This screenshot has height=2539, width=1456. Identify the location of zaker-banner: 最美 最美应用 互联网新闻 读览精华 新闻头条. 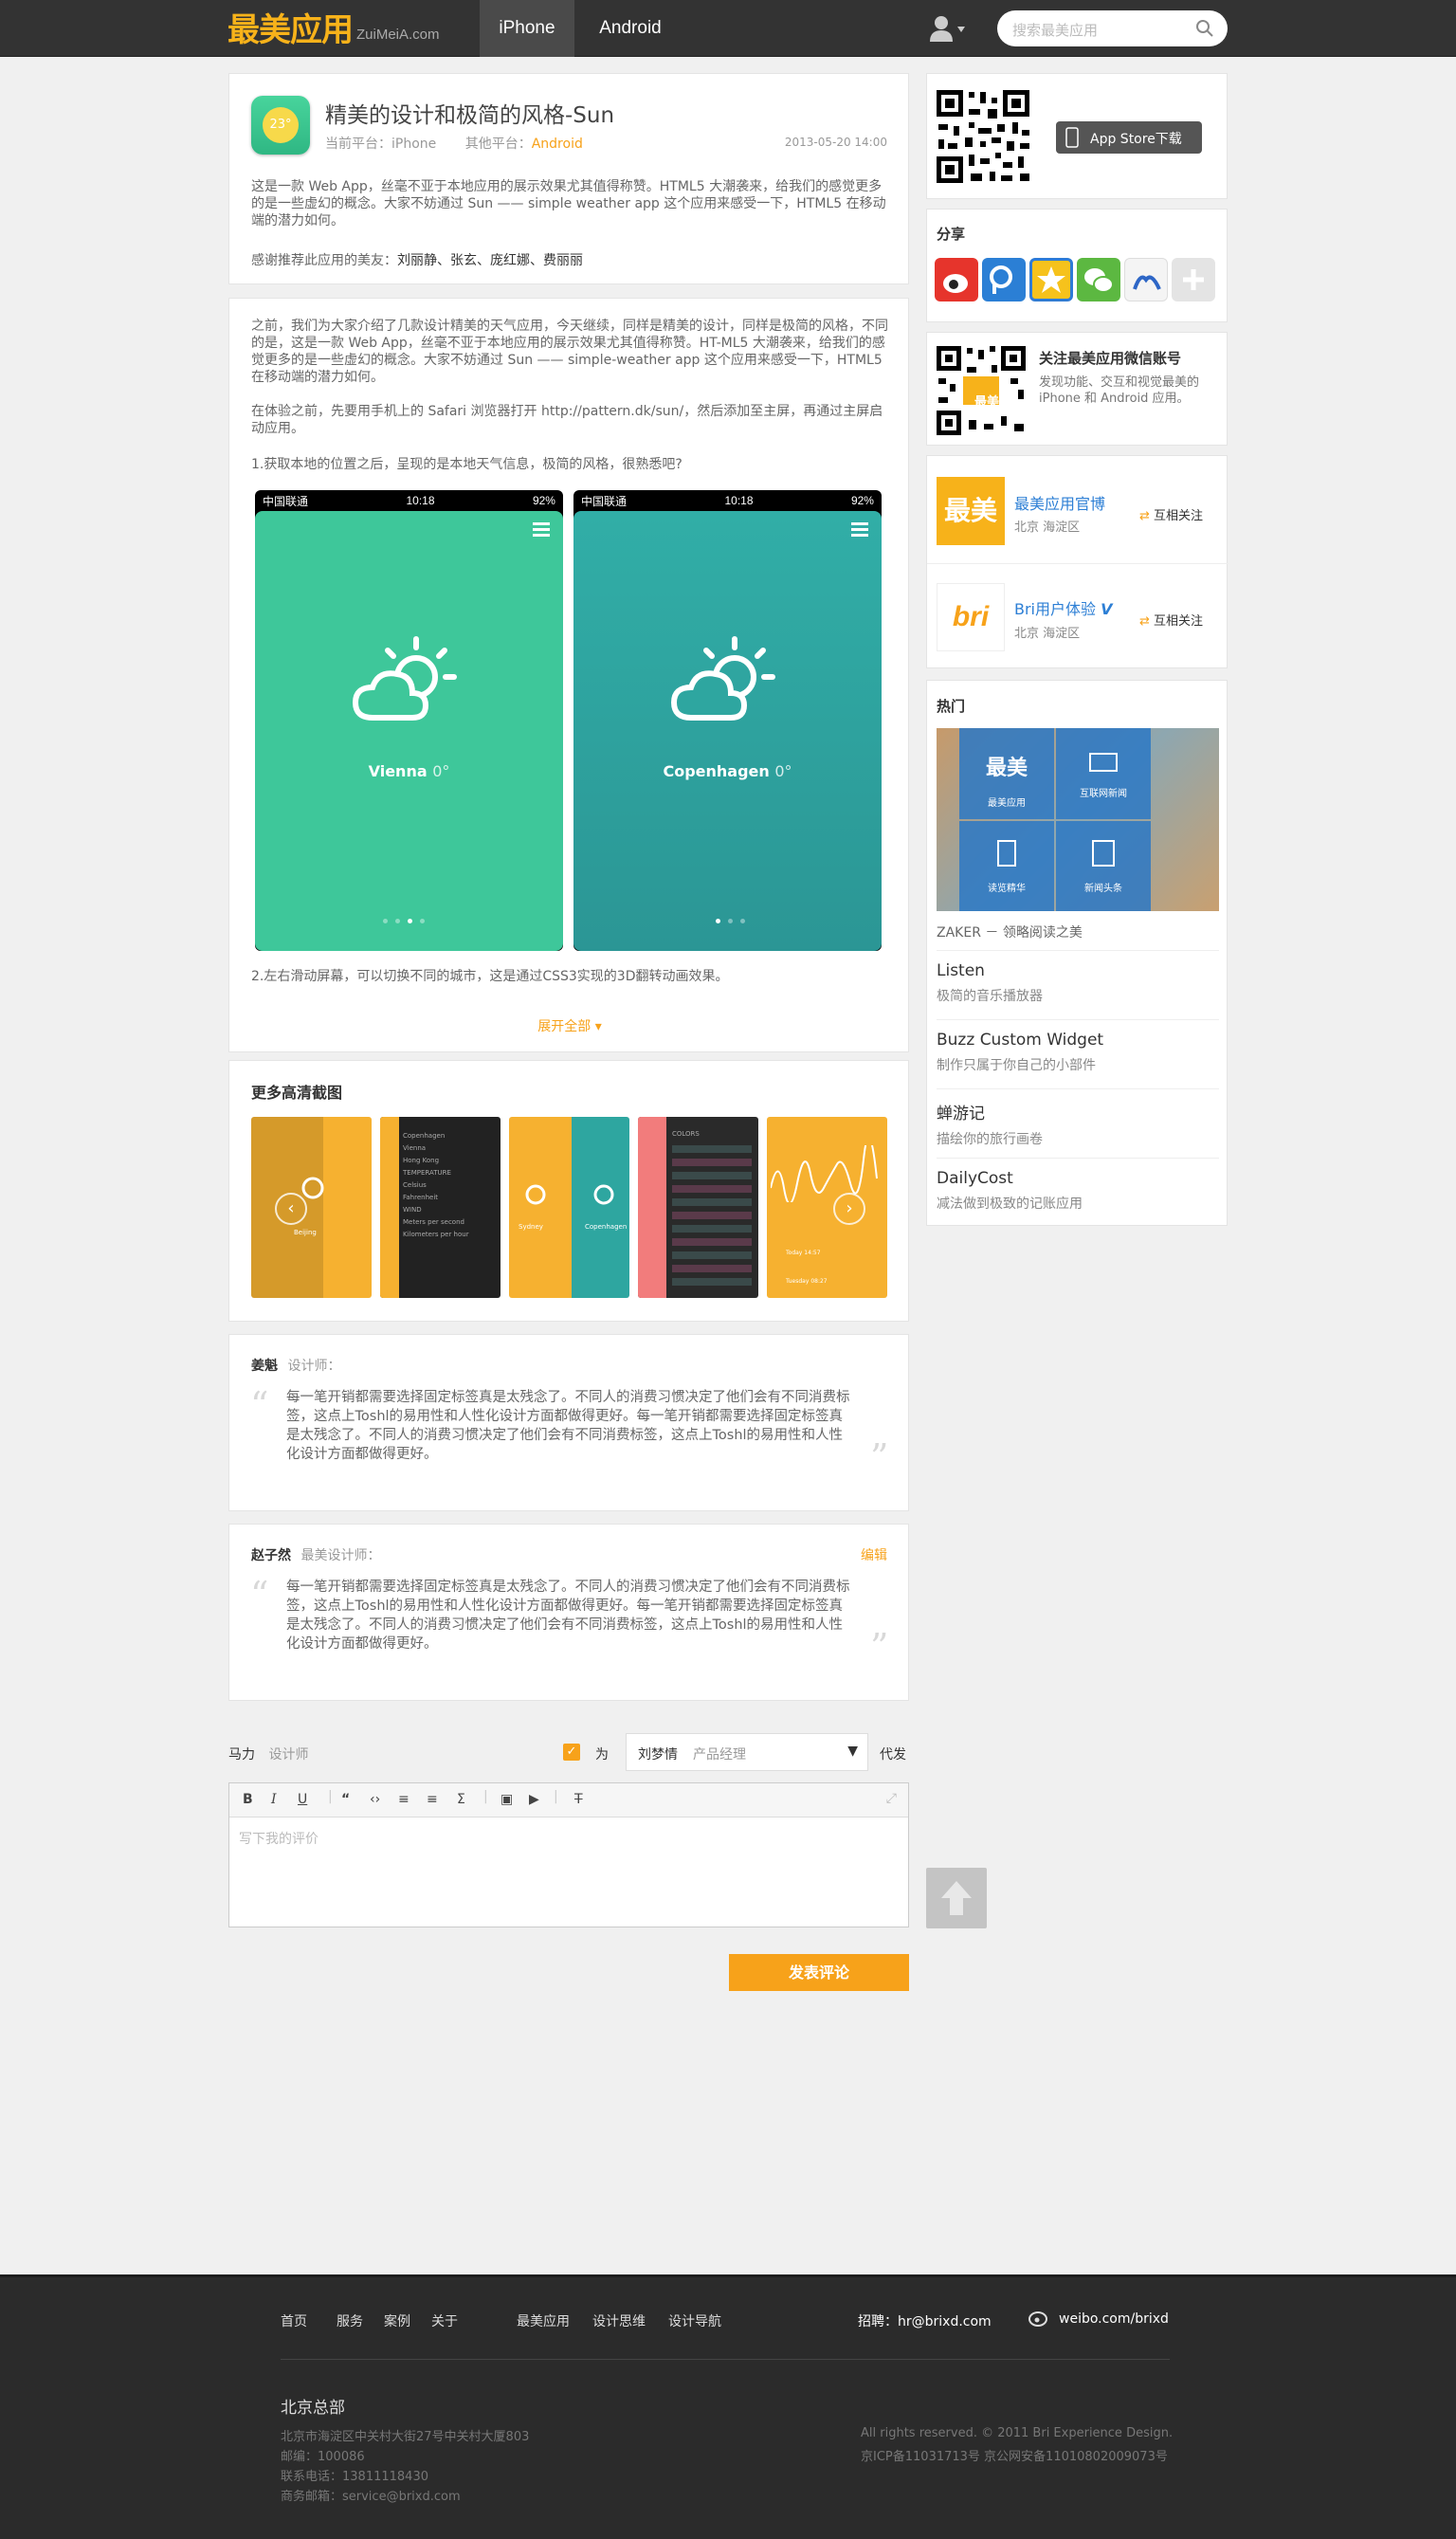
(1078, 819).